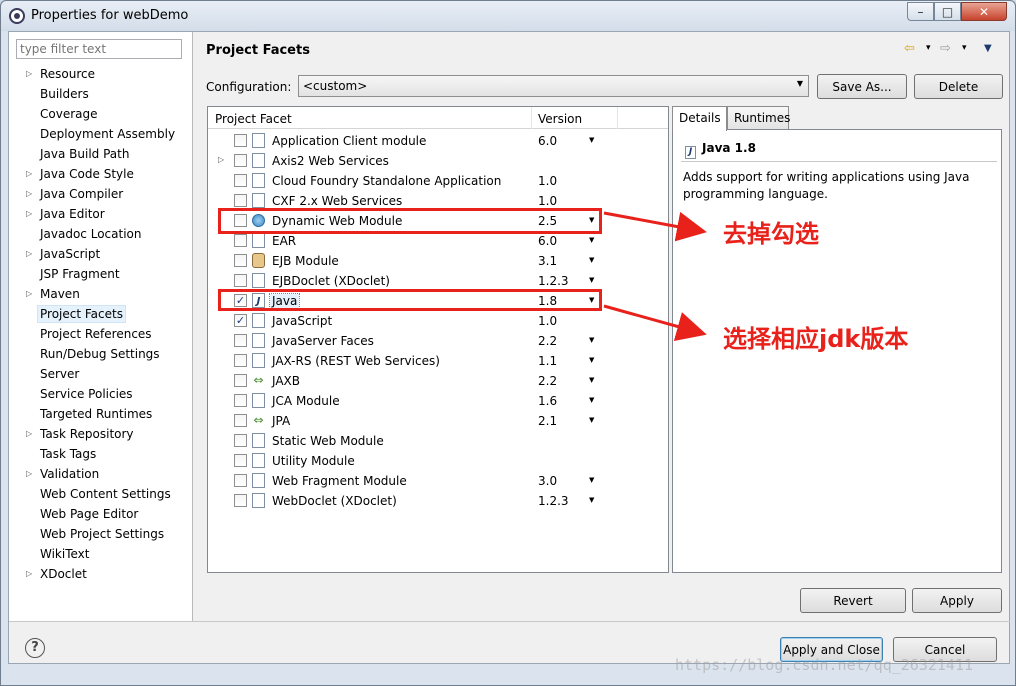  I want to click on facet-version: 1.6, so click(547, 401).